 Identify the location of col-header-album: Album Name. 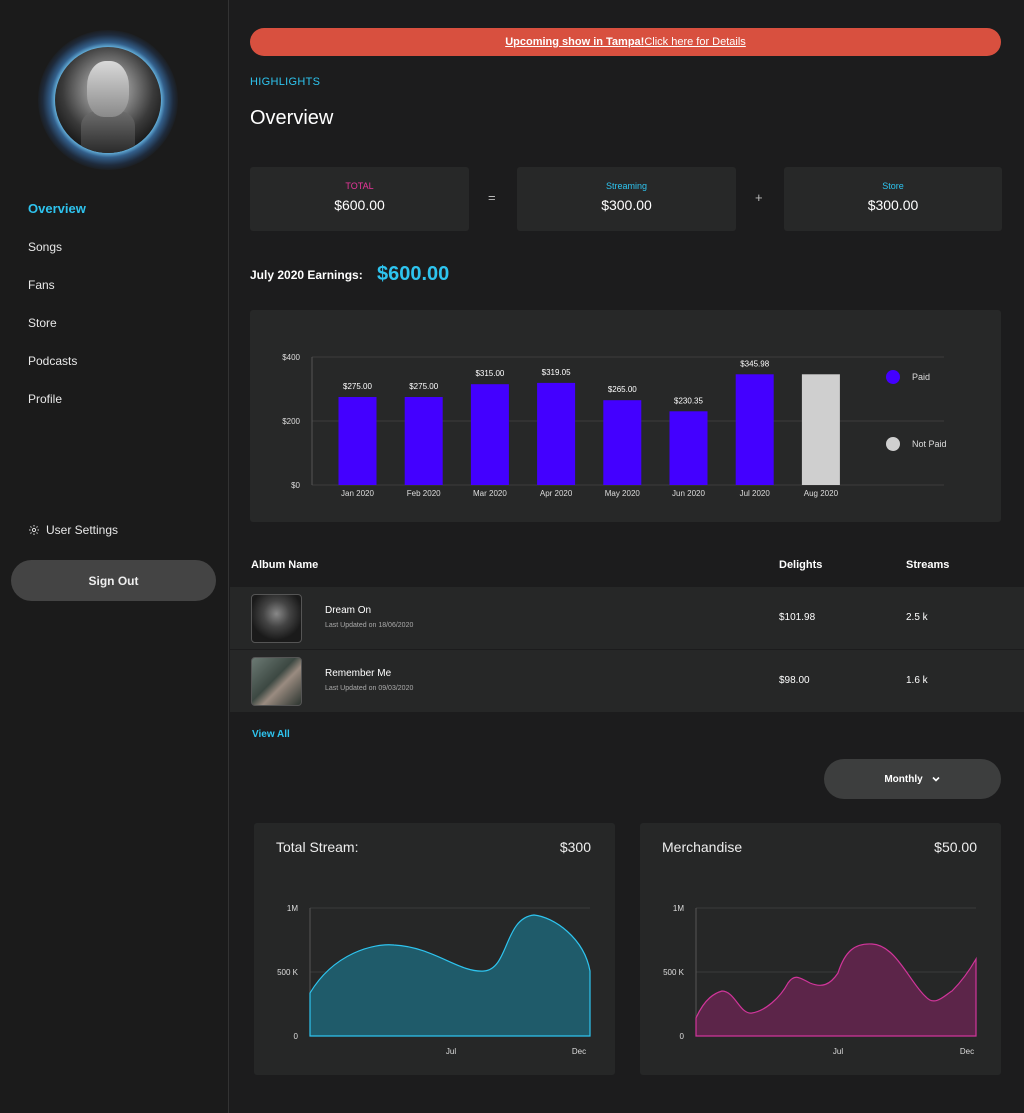
(285, 565).